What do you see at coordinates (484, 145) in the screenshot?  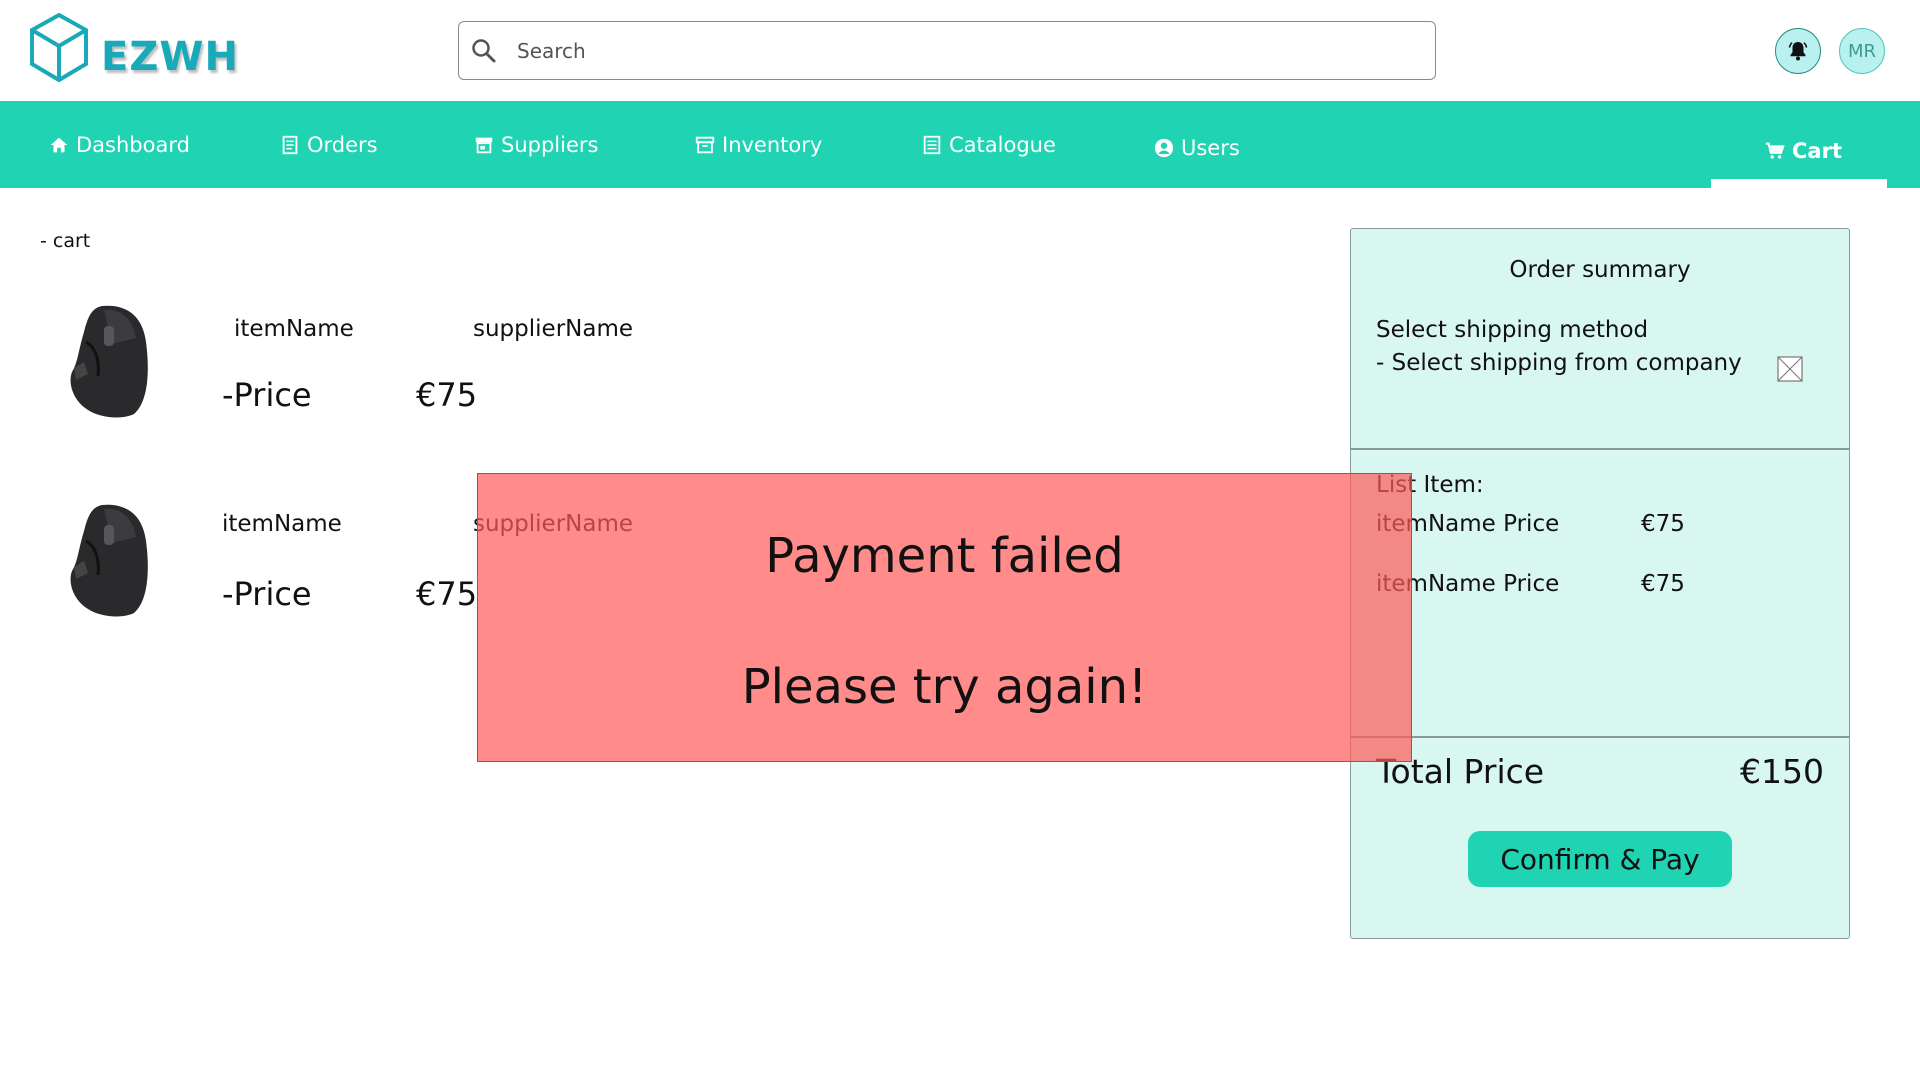 I see `store-icon` at bounding box center [484, 145].